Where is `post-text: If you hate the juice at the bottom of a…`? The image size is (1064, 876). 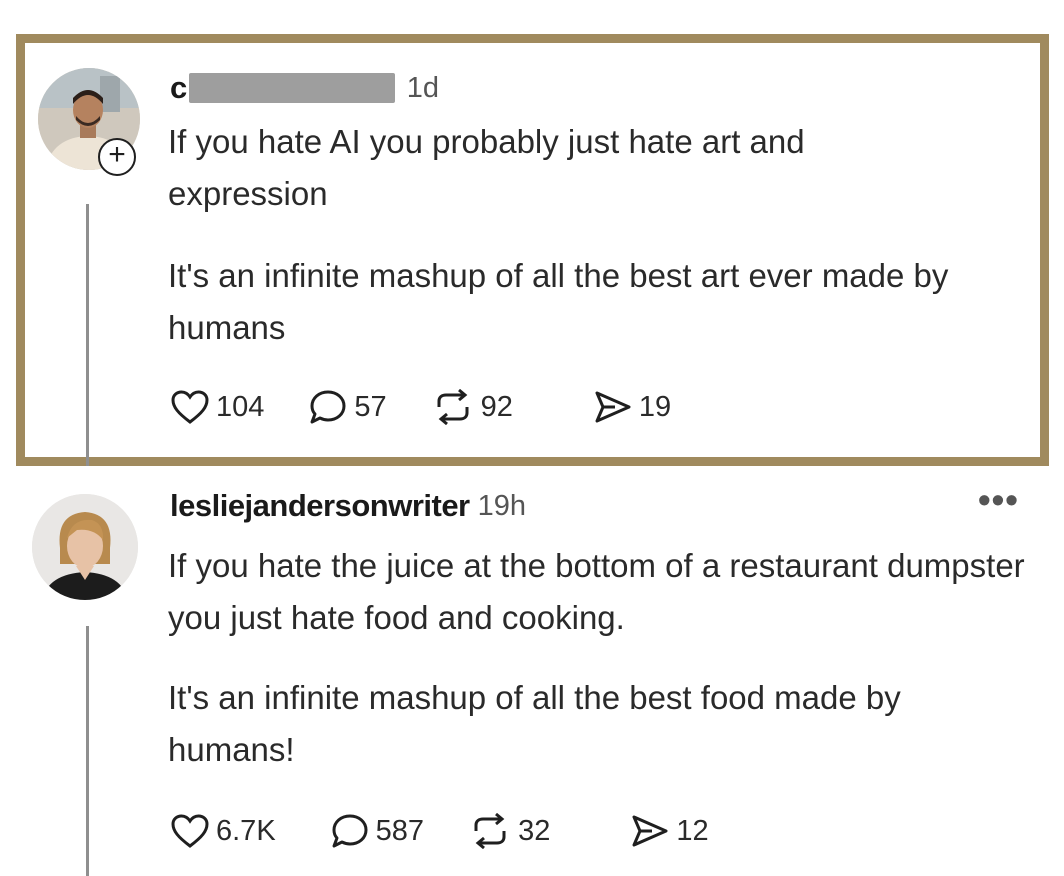
post-text: If you hate the juice at the bottom of a… is located at coordinates (596, 591).